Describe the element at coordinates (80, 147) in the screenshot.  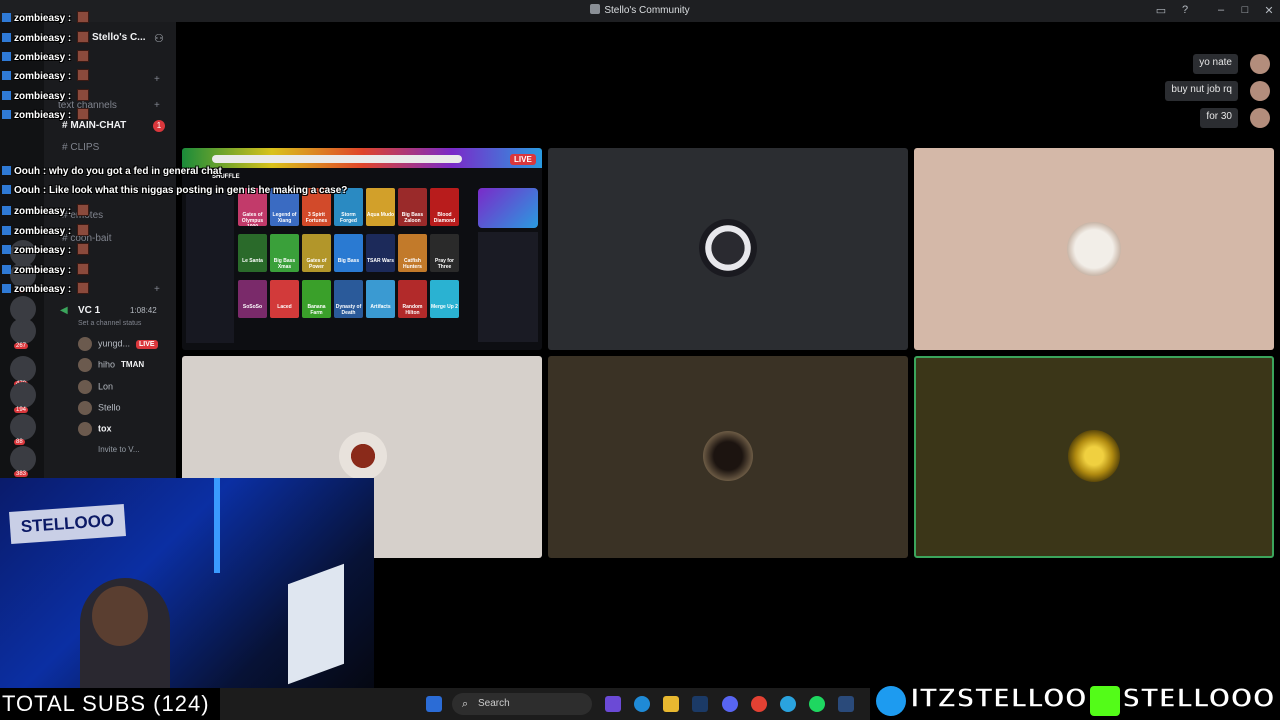
I see `channel-clips: # CLIPS` at that location.